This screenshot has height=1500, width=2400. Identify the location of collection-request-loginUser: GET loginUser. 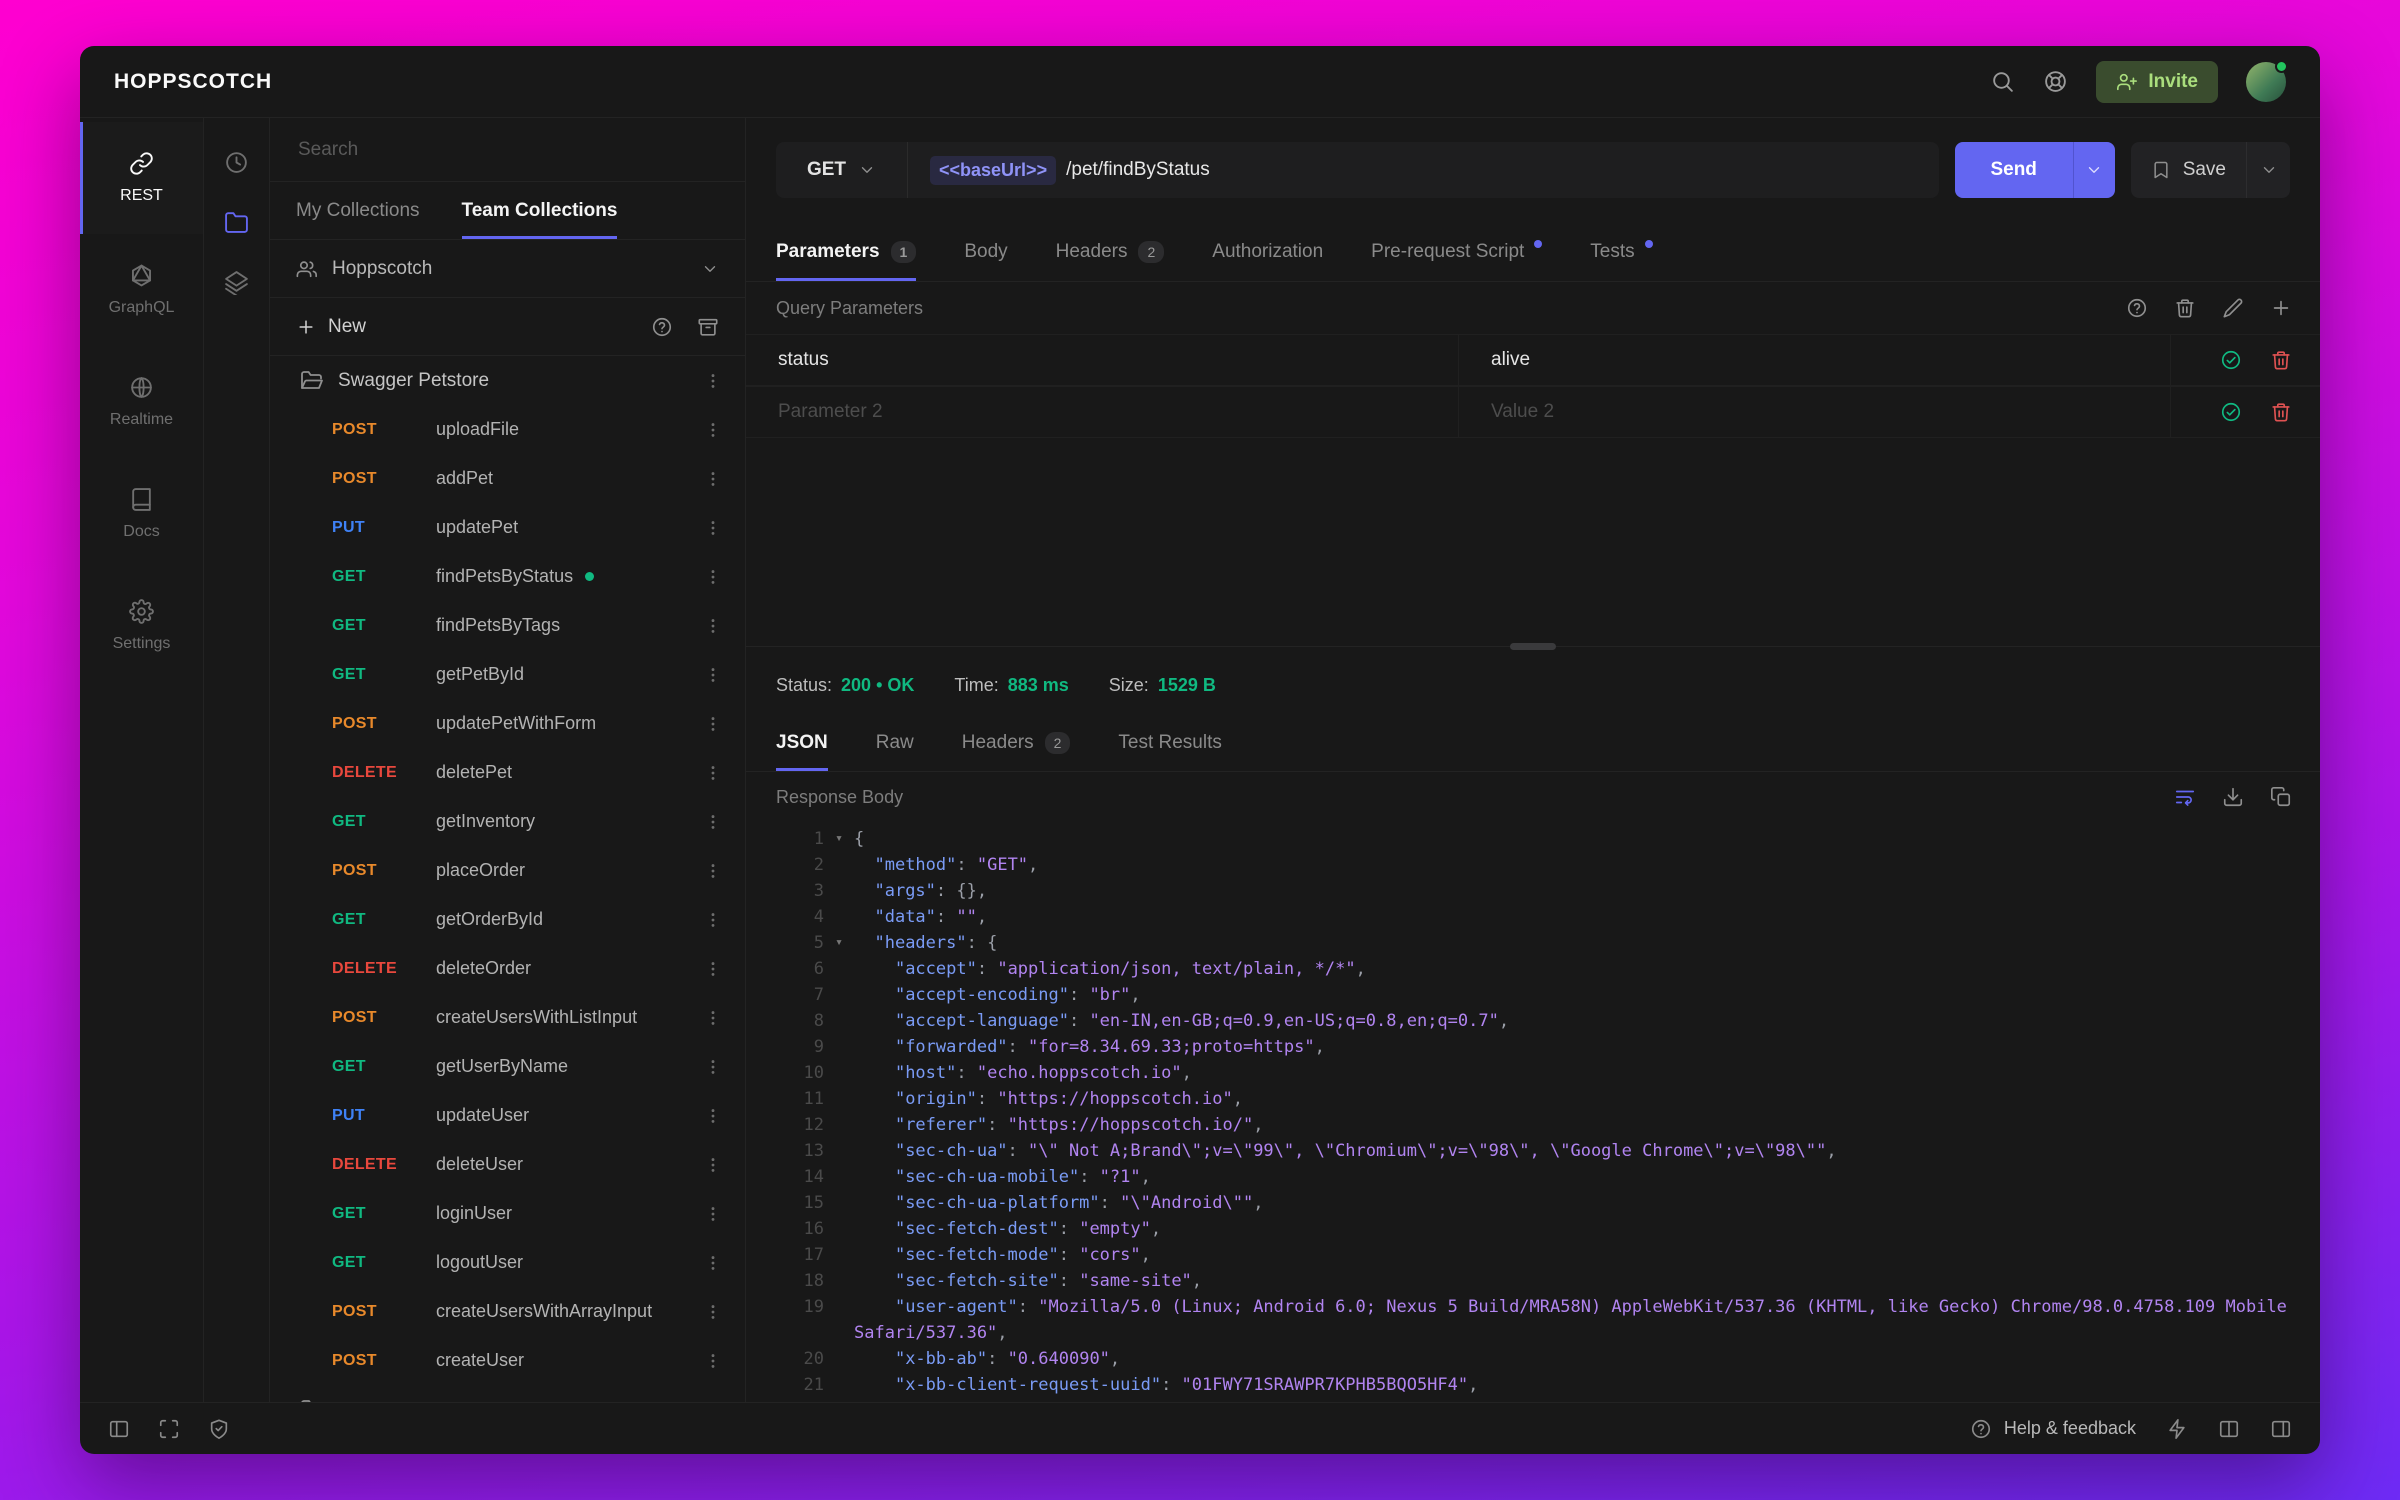
(507, 1213).